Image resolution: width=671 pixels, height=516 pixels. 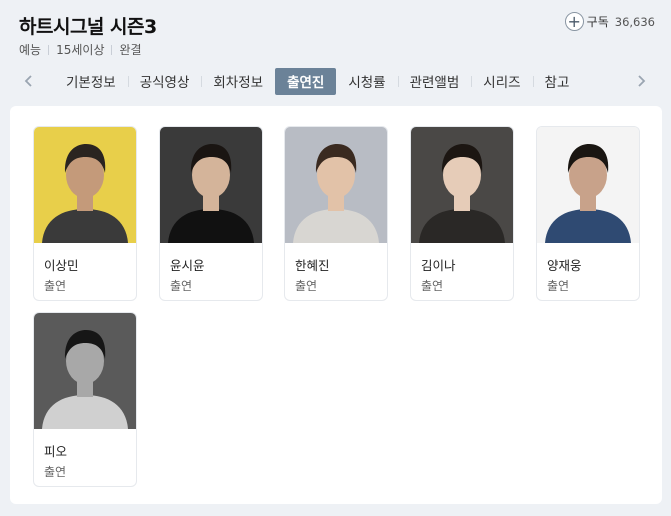 I want to click on program-meta: 예능 15세이상 완결, so click(x=80, y=49).